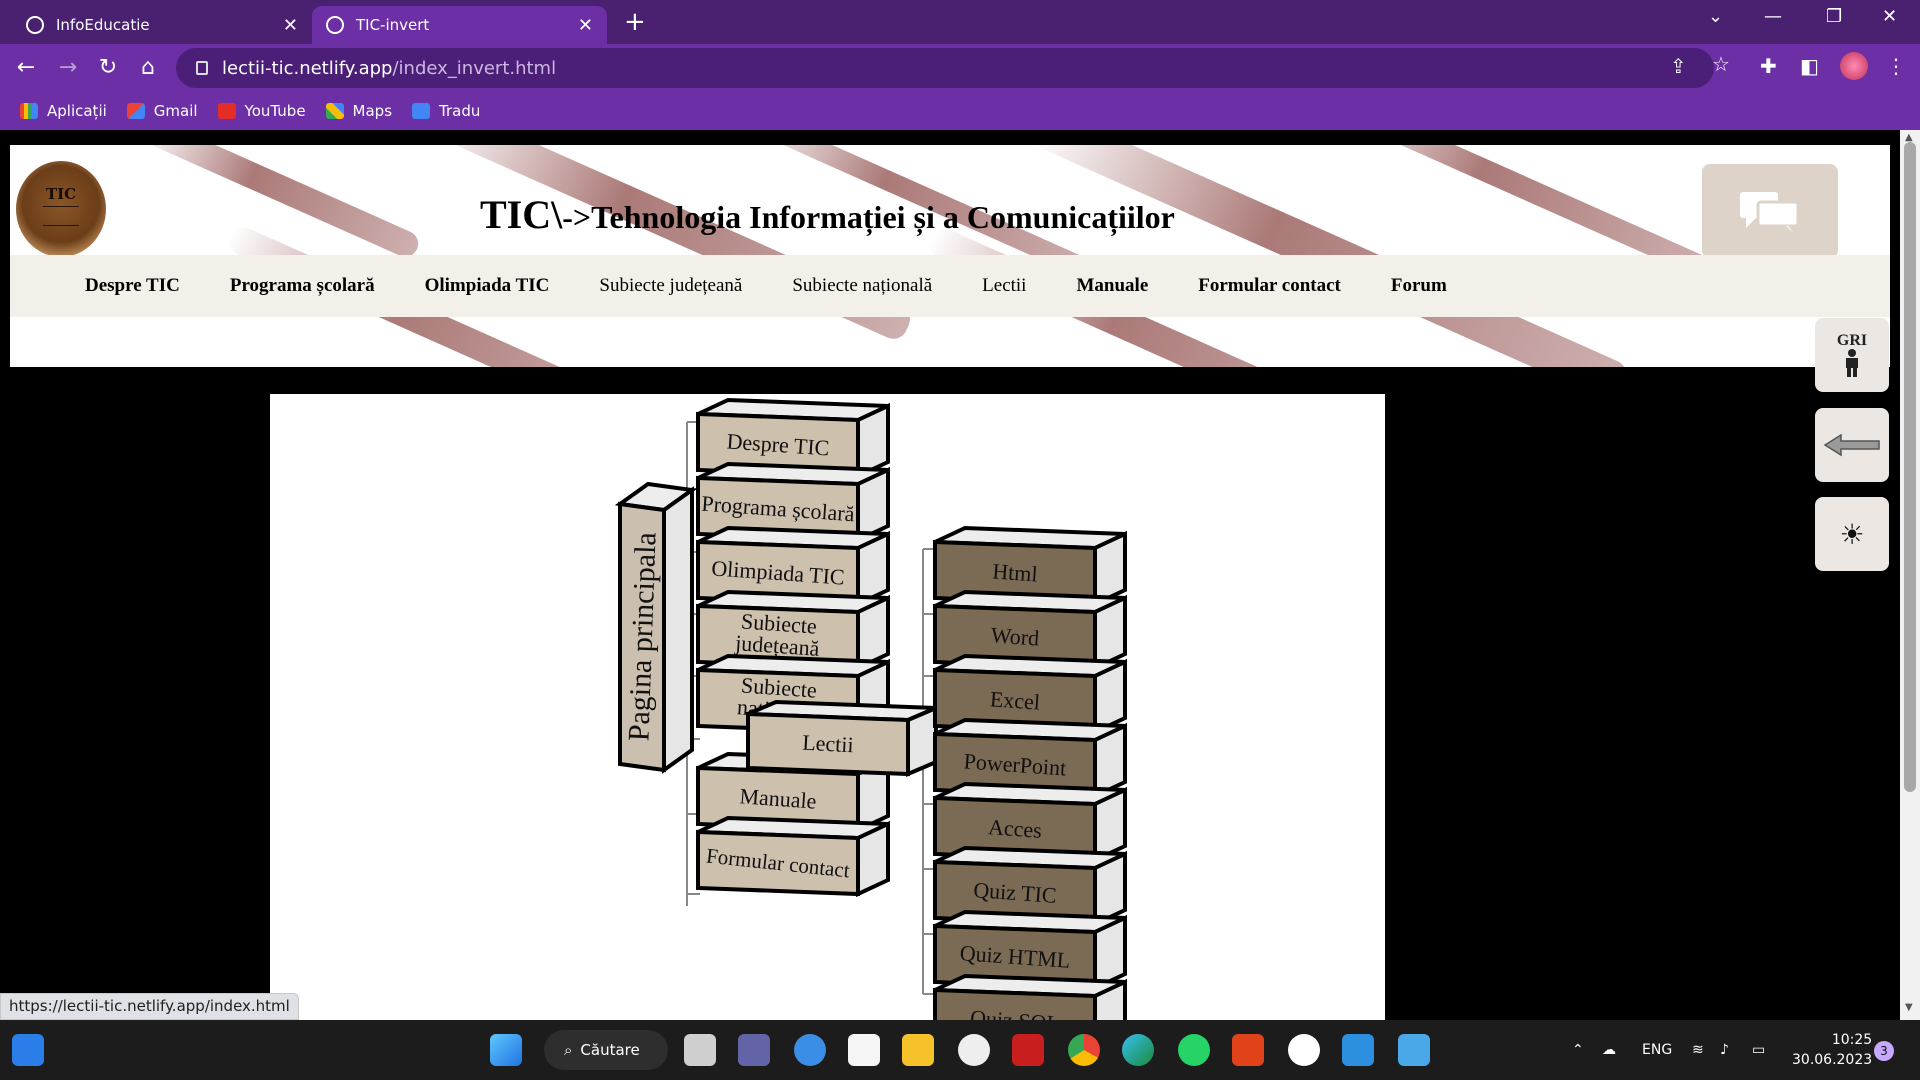 The width and height of the screenshot is (1920, 1080). I want to click on url-host: lectii-tic.netlify.app, so click(307, 68).